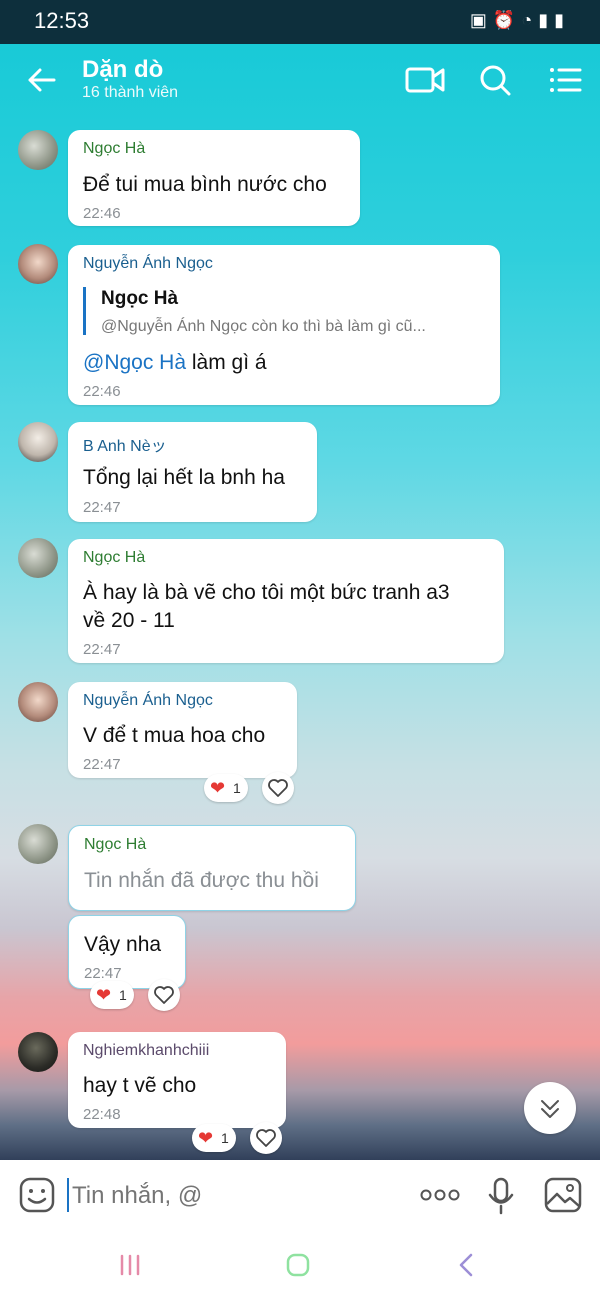 The height and width of the screenshot is (1300, 600). I want to click on system-nav-bar, so click(300, 1265).